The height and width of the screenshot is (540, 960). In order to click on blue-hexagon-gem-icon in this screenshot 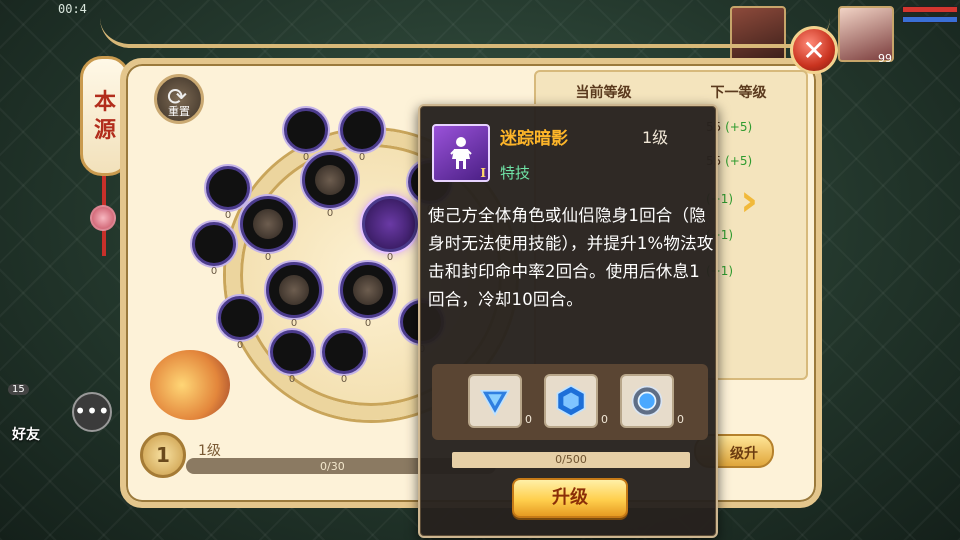, I will do `click(571, 401)`.